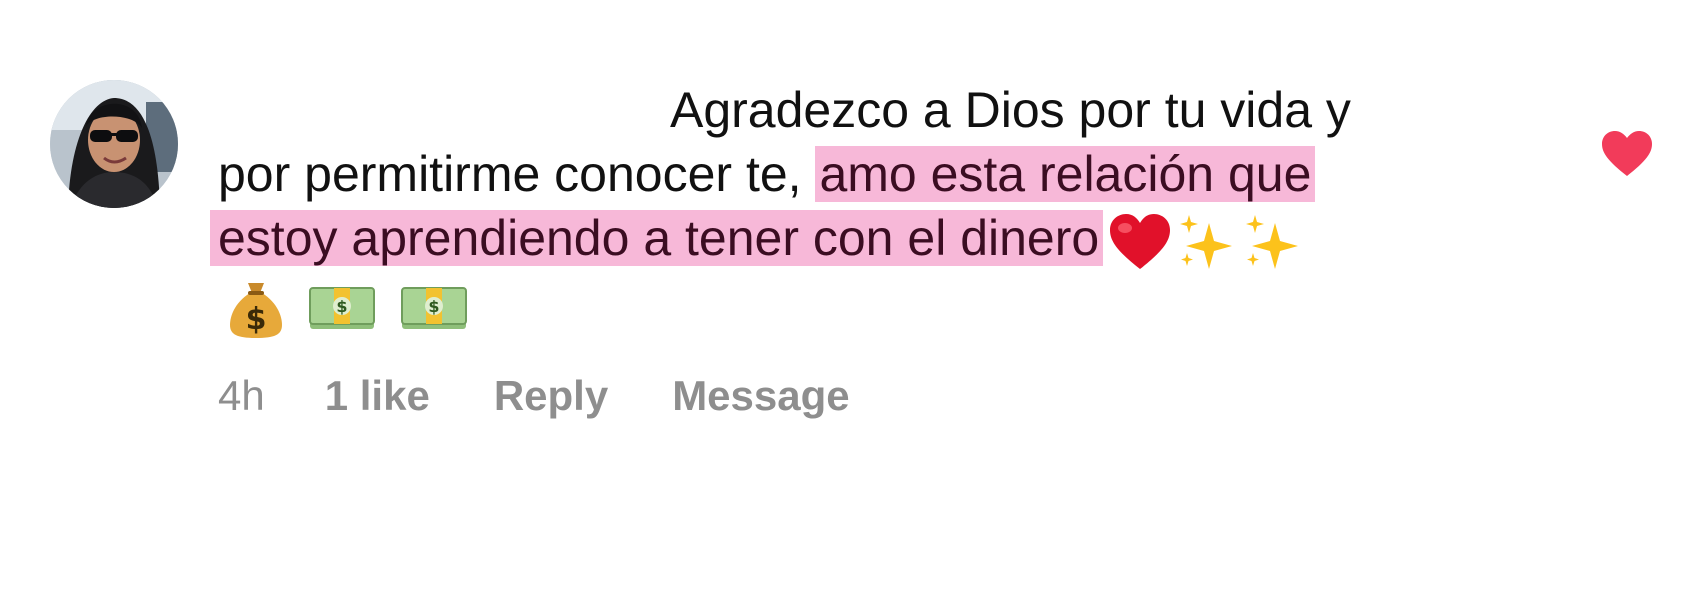  I want to click on red-heart-icon, so click(1140, 242).